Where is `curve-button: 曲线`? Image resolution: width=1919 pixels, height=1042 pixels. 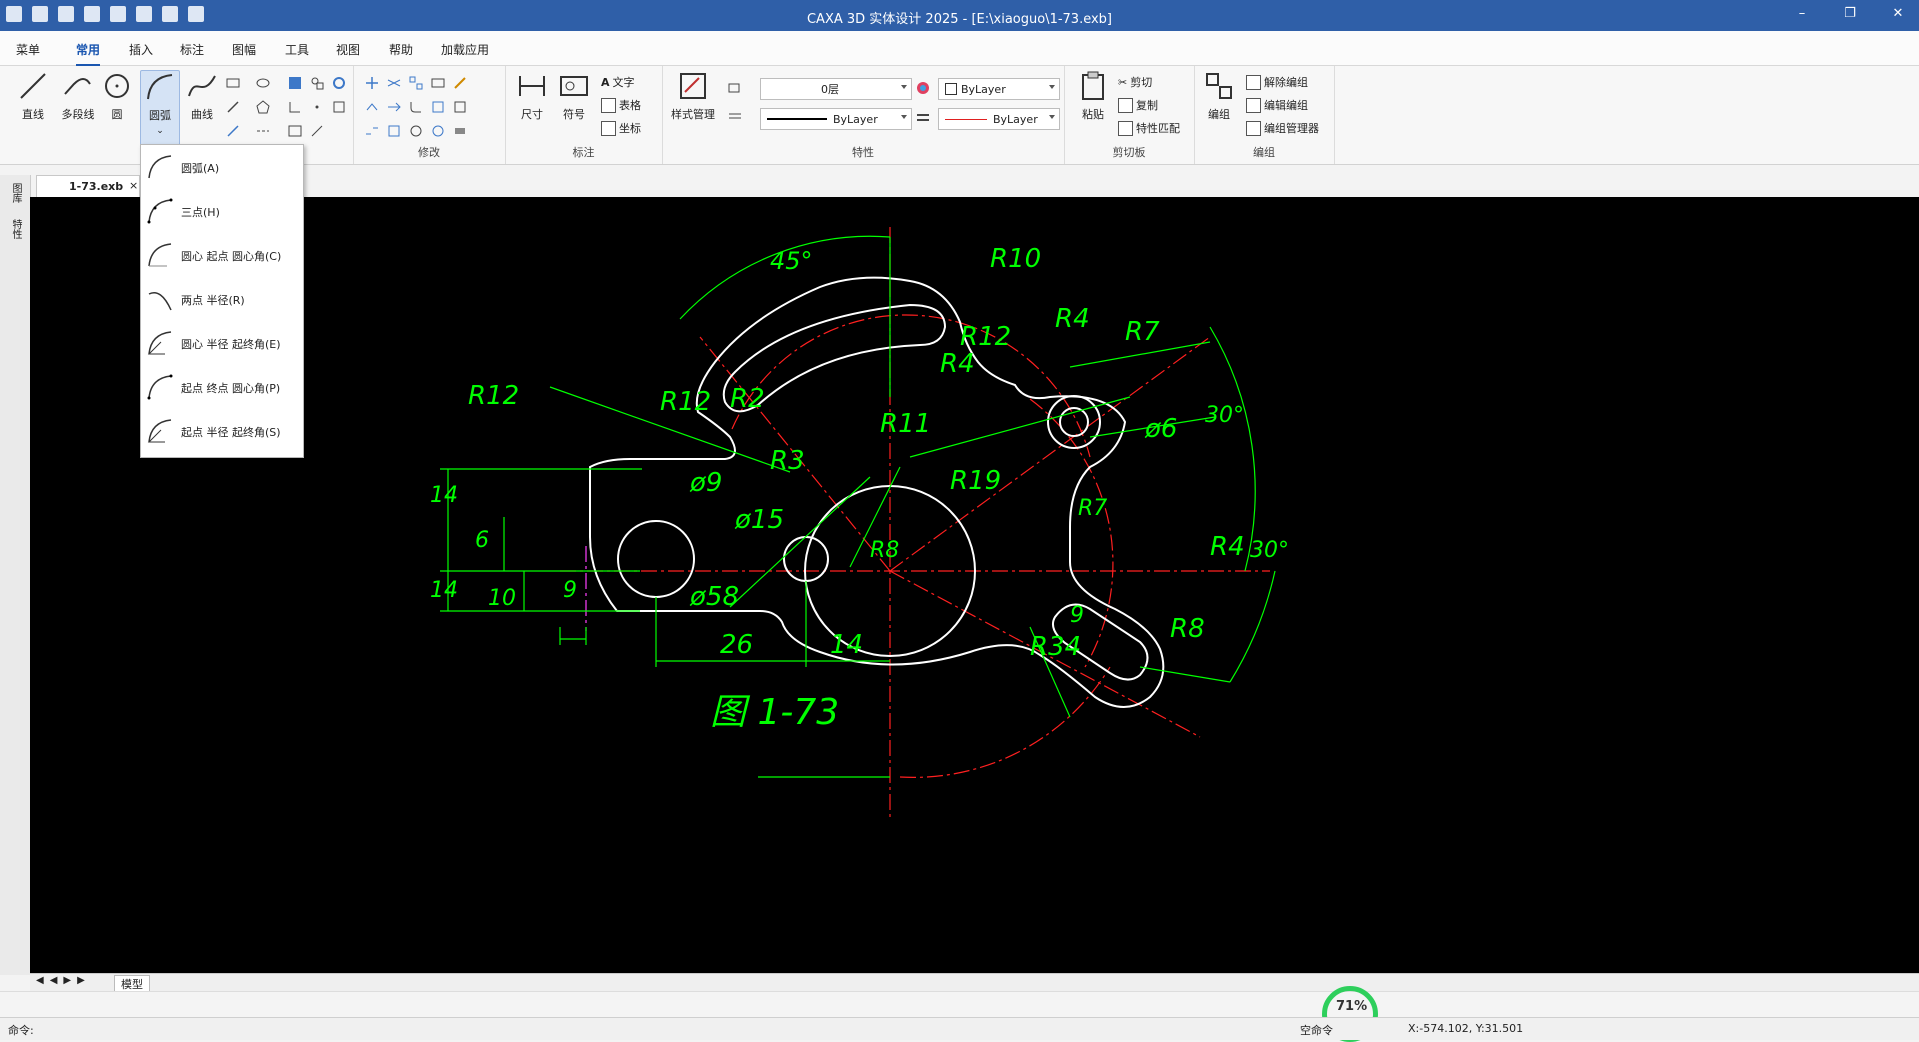 curve-button: 曲线 is located at coordinates (202, 96).